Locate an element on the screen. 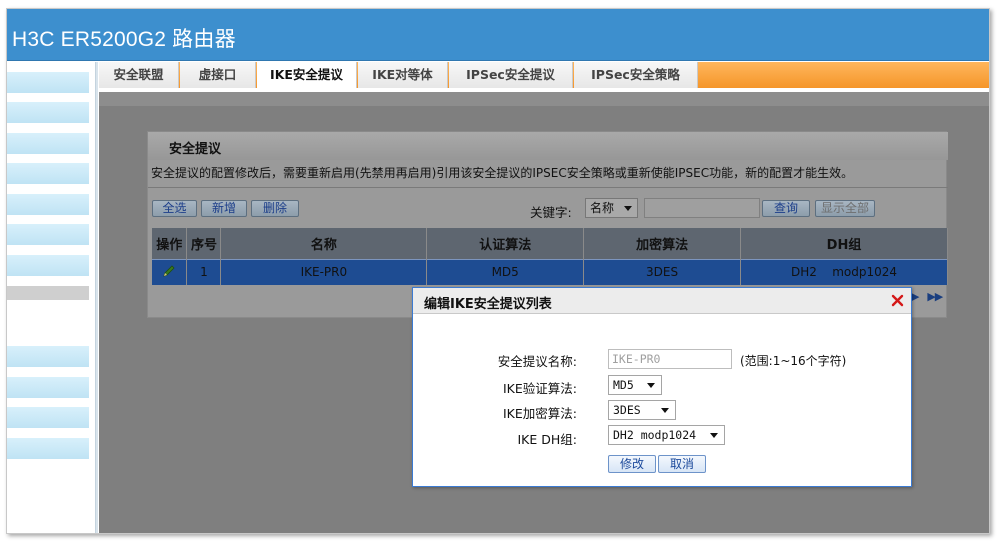 Image resolution: width=1000 pixels, height=545 pixels. cancel-button: 取消 is located at coordinates (682, 464).